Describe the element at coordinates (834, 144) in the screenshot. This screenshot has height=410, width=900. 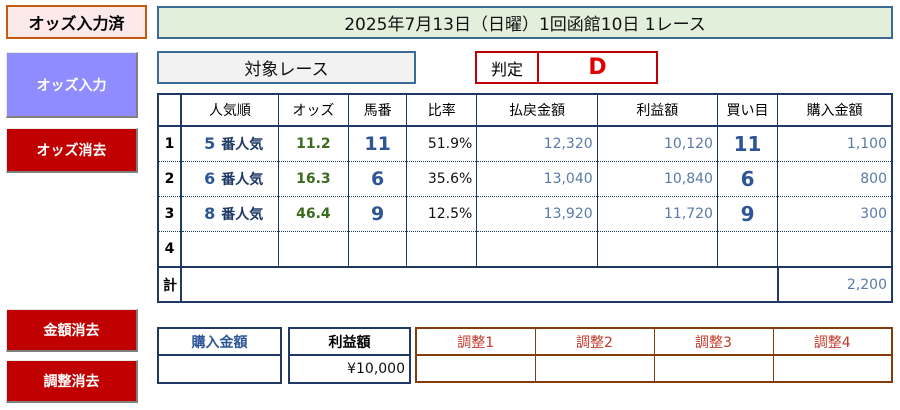
I see `purchase-cell: 1,100` at that location.